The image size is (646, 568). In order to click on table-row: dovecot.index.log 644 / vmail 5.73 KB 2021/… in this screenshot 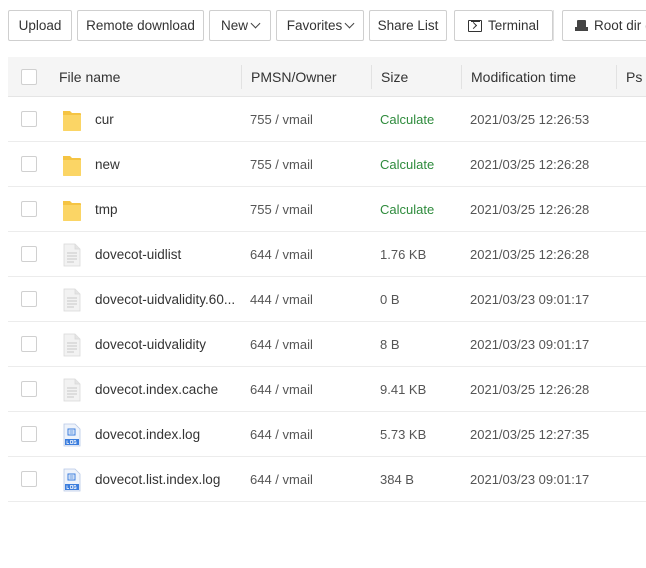, I will do `click(327, 434)`.